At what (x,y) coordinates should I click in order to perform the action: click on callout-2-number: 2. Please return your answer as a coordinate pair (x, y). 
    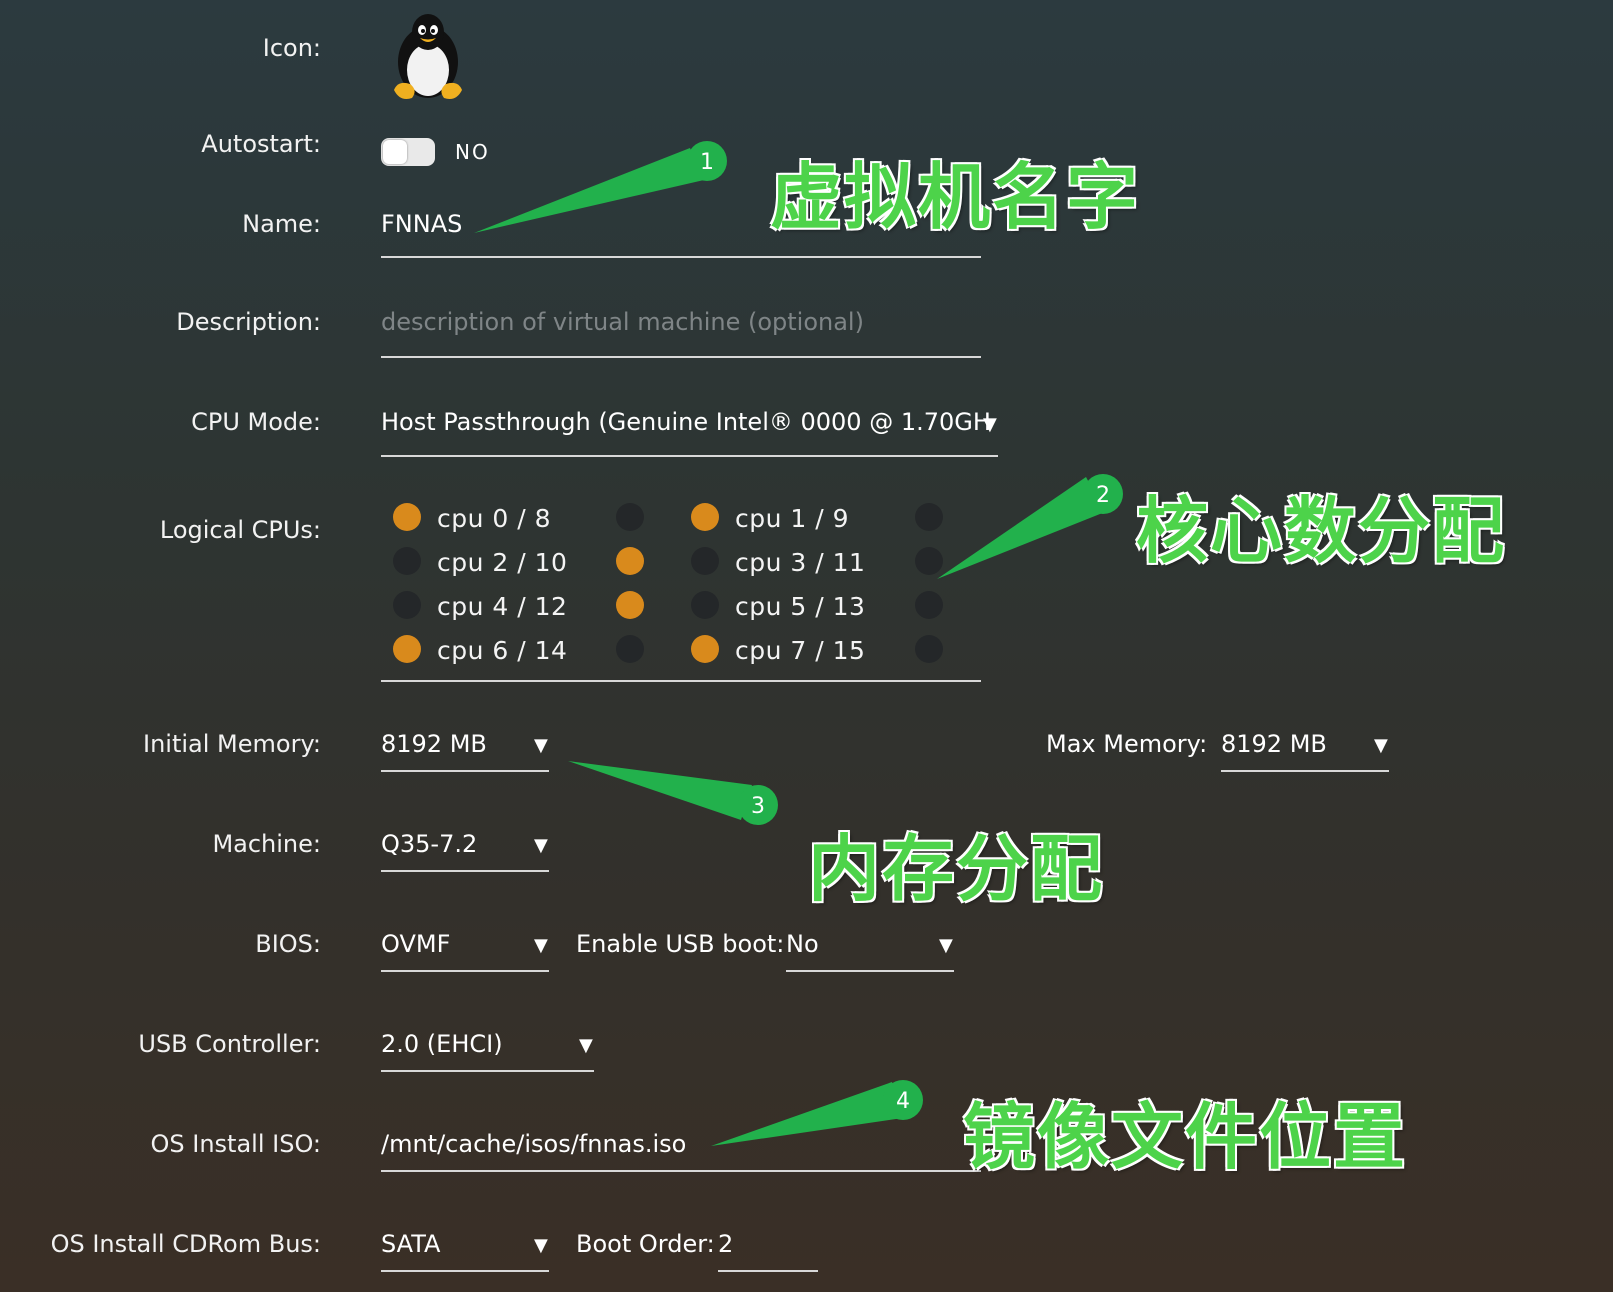
    Looking at the image, I should click on (1103, 495).